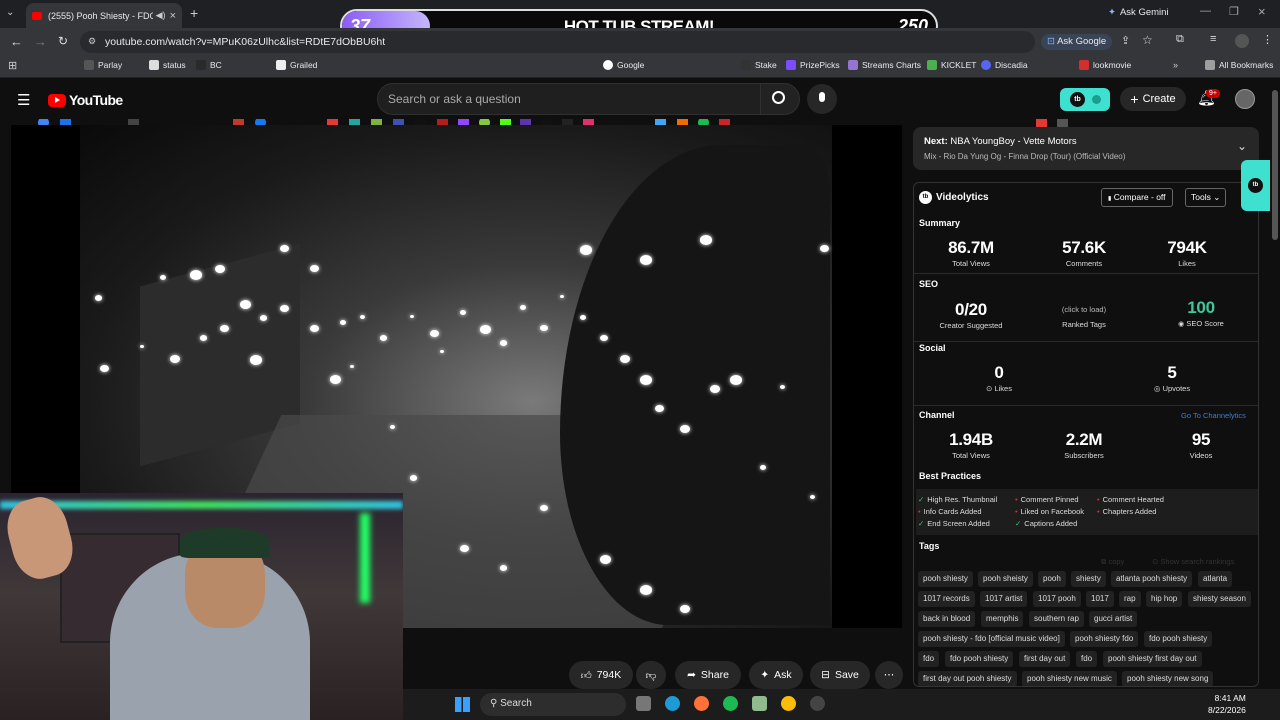 The height and width of the screenshot is (720, 1280). What do you see at coordinates (1152, 659) in the screenshot?
I see `tag-chip: pooh shiesty first day out` at bounding box center [1152, 659].